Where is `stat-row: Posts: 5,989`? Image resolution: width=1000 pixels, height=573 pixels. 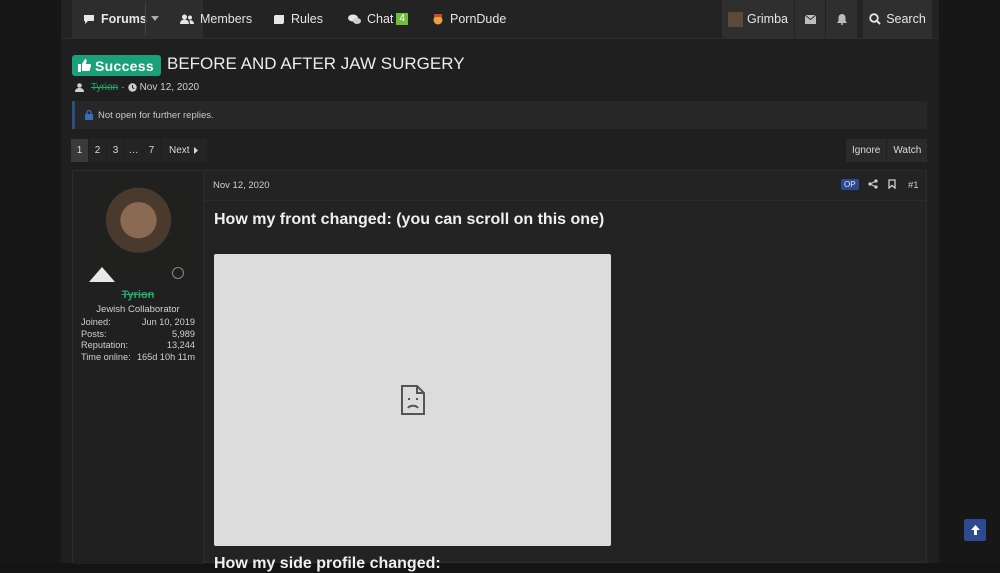 stat-row: Posts: 5,989 is located at coordinates (138, 335).